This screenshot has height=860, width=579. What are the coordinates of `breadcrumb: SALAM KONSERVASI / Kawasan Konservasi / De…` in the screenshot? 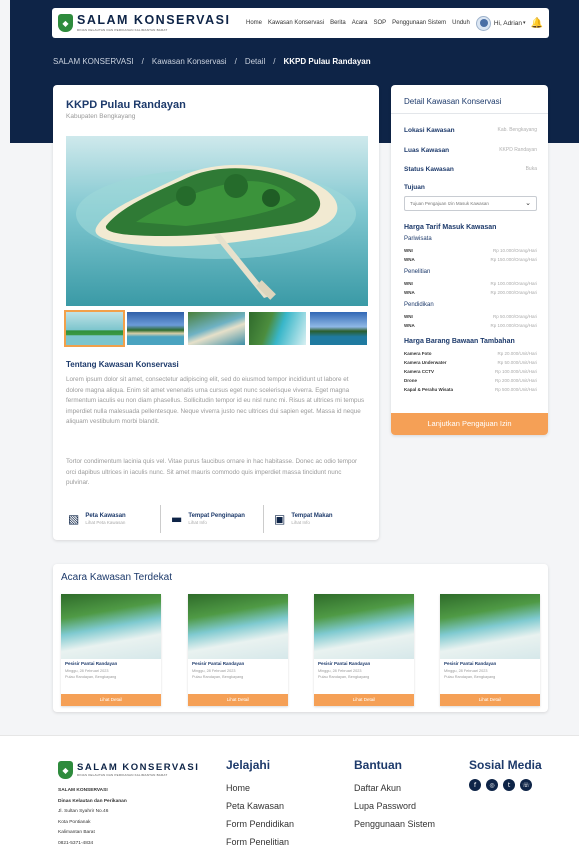 It's located at (212, 61).